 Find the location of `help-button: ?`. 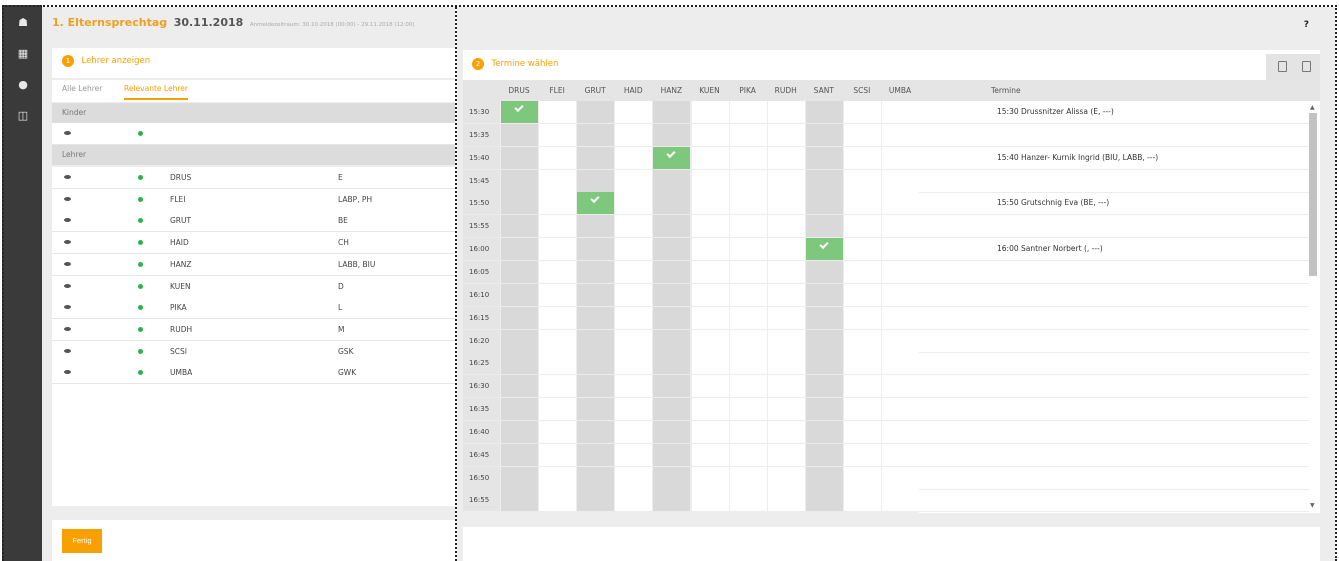

help-button: ? is located at coordinates (1306, 25).